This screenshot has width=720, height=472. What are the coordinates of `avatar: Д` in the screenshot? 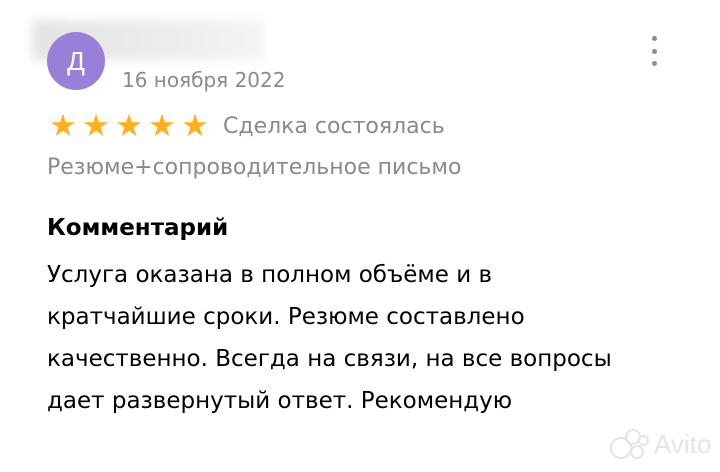 It's located at (76, 61).